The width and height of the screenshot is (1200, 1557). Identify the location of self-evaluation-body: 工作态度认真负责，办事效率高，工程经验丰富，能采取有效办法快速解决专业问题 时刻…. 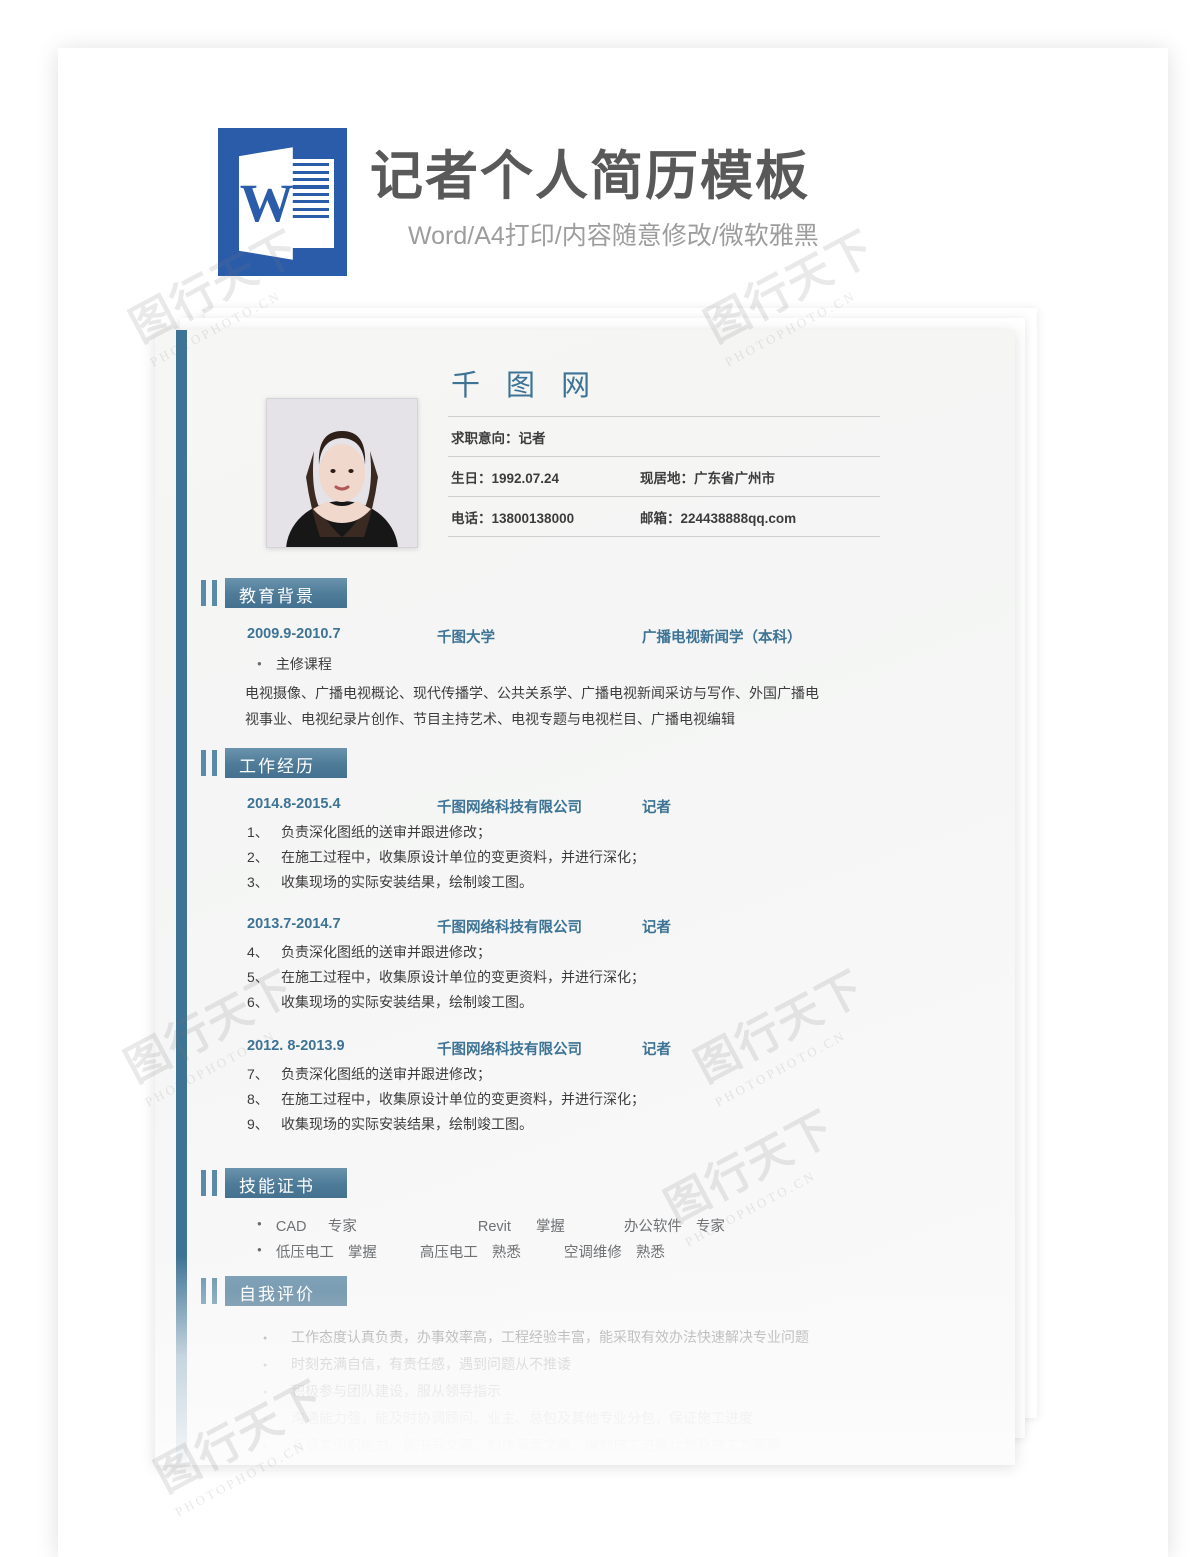
(607, 1392).